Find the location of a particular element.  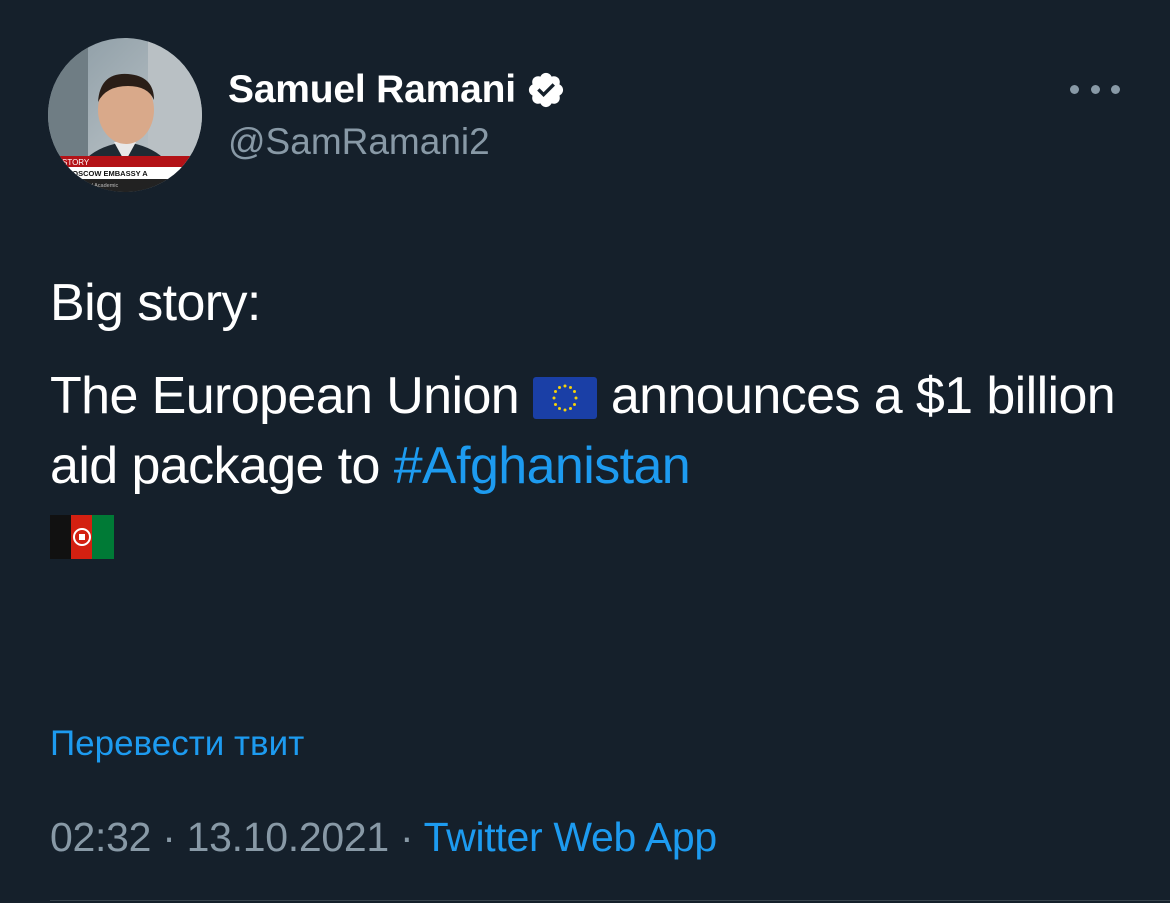

hashtag-link: #Afghanistan is located at coordinates (542, 466).